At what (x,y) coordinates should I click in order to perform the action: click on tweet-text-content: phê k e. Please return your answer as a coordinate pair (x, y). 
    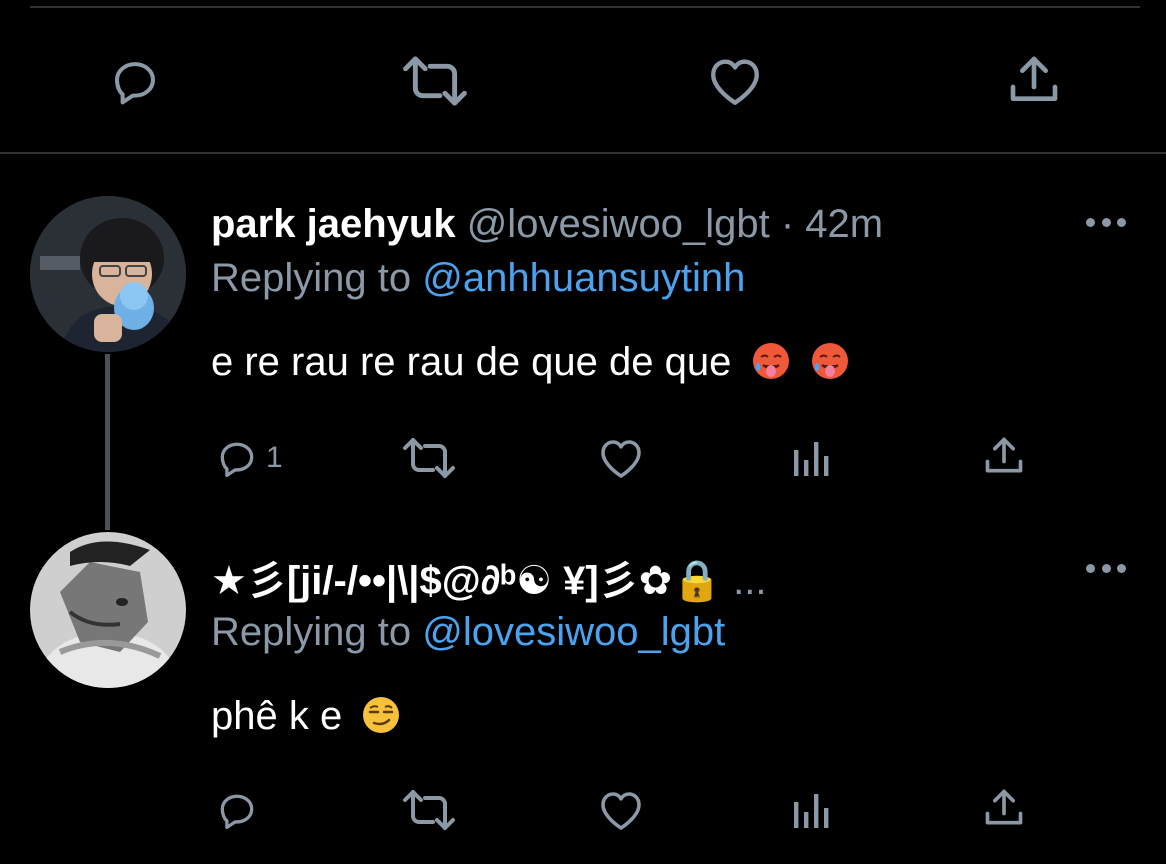
    Looking at the image, I should click on (277, 716).